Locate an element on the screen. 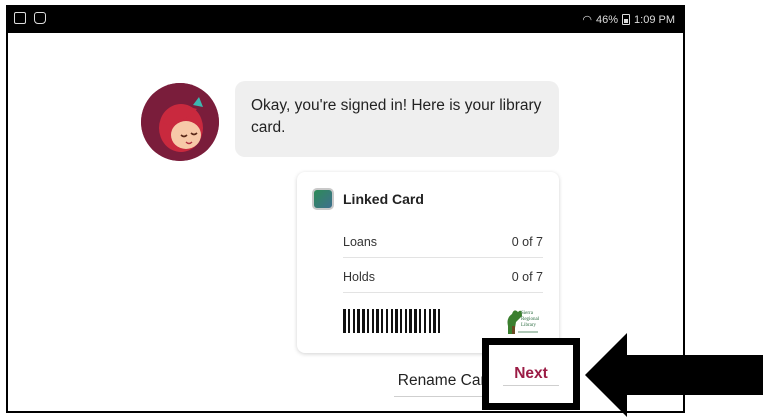  status-right: ◠ 46% 1:09 PM is located at coordinates (628, 20).